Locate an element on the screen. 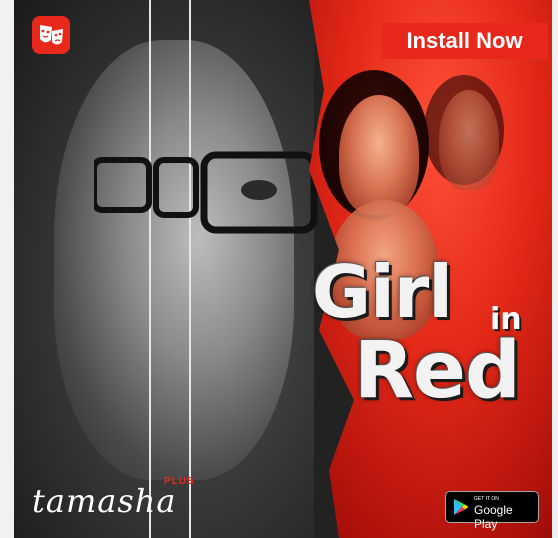 This screenshot has width=558, height=538. woman-front-image is located at coordinates (379, 155).